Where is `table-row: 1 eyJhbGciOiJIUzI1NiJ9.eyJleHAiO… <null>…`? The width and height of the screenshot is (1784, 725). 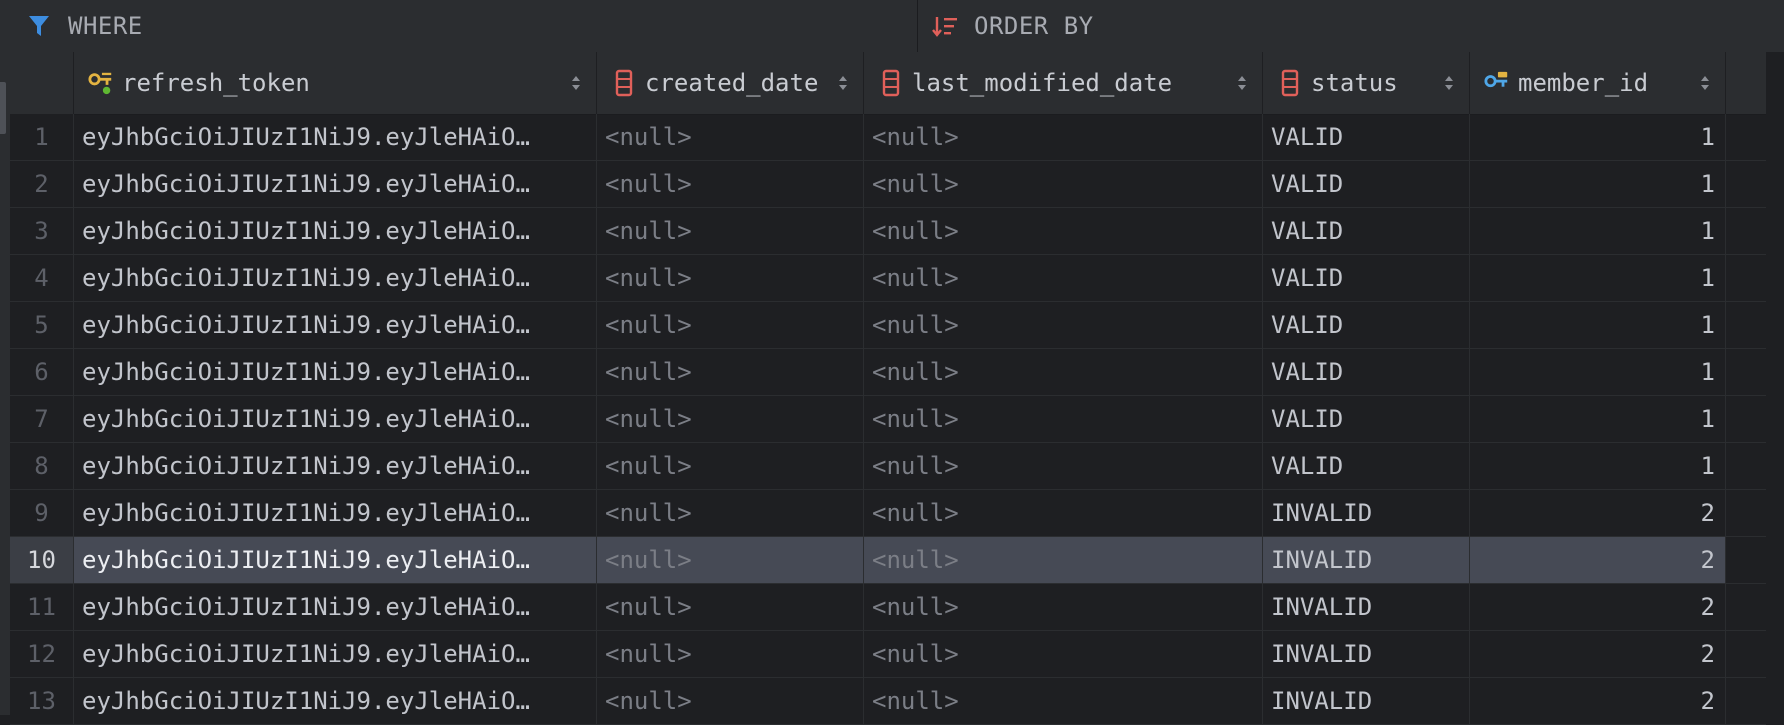
table-row: 1 eyJhbGciOiJIUzI1NiJ9.eyJleHAiO… <null>… is located at coordinates (888, 137).